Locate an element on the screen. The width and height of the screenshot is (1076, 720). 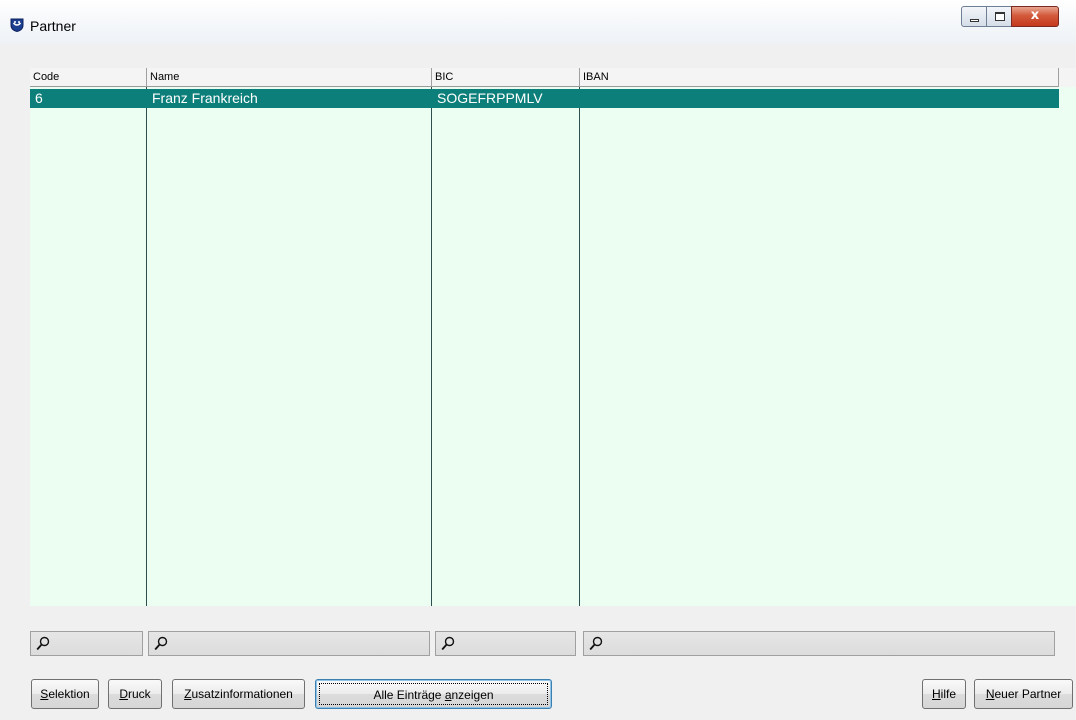
maximize-button is located at coordinates (999, 16).